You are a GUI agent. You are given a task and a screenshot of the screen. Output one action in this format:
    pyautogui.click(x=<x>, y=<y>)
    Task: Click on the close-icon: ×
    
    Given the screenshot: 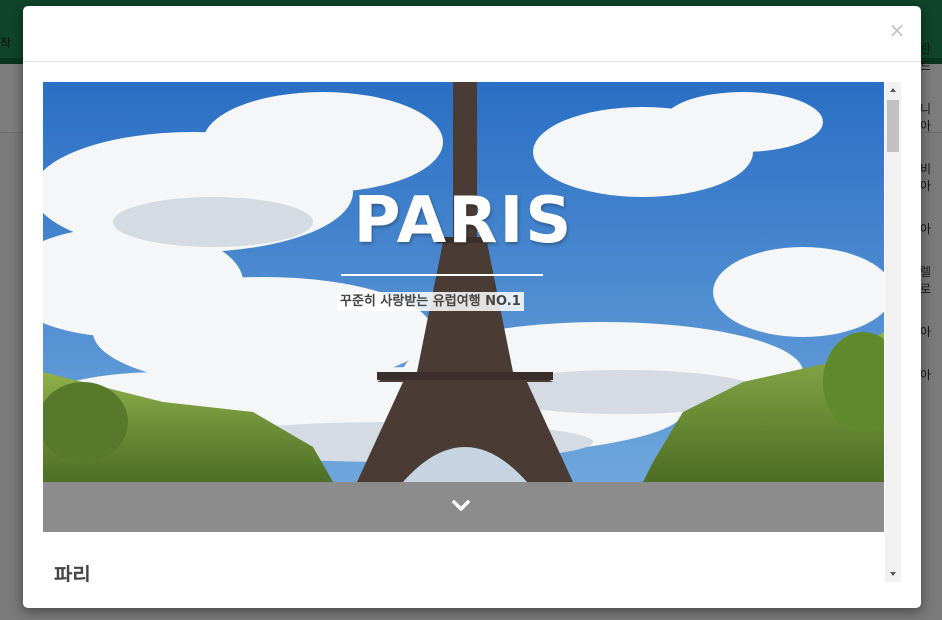 What is the action you would take?
    pyautogui.click(x=897, y=30)
    